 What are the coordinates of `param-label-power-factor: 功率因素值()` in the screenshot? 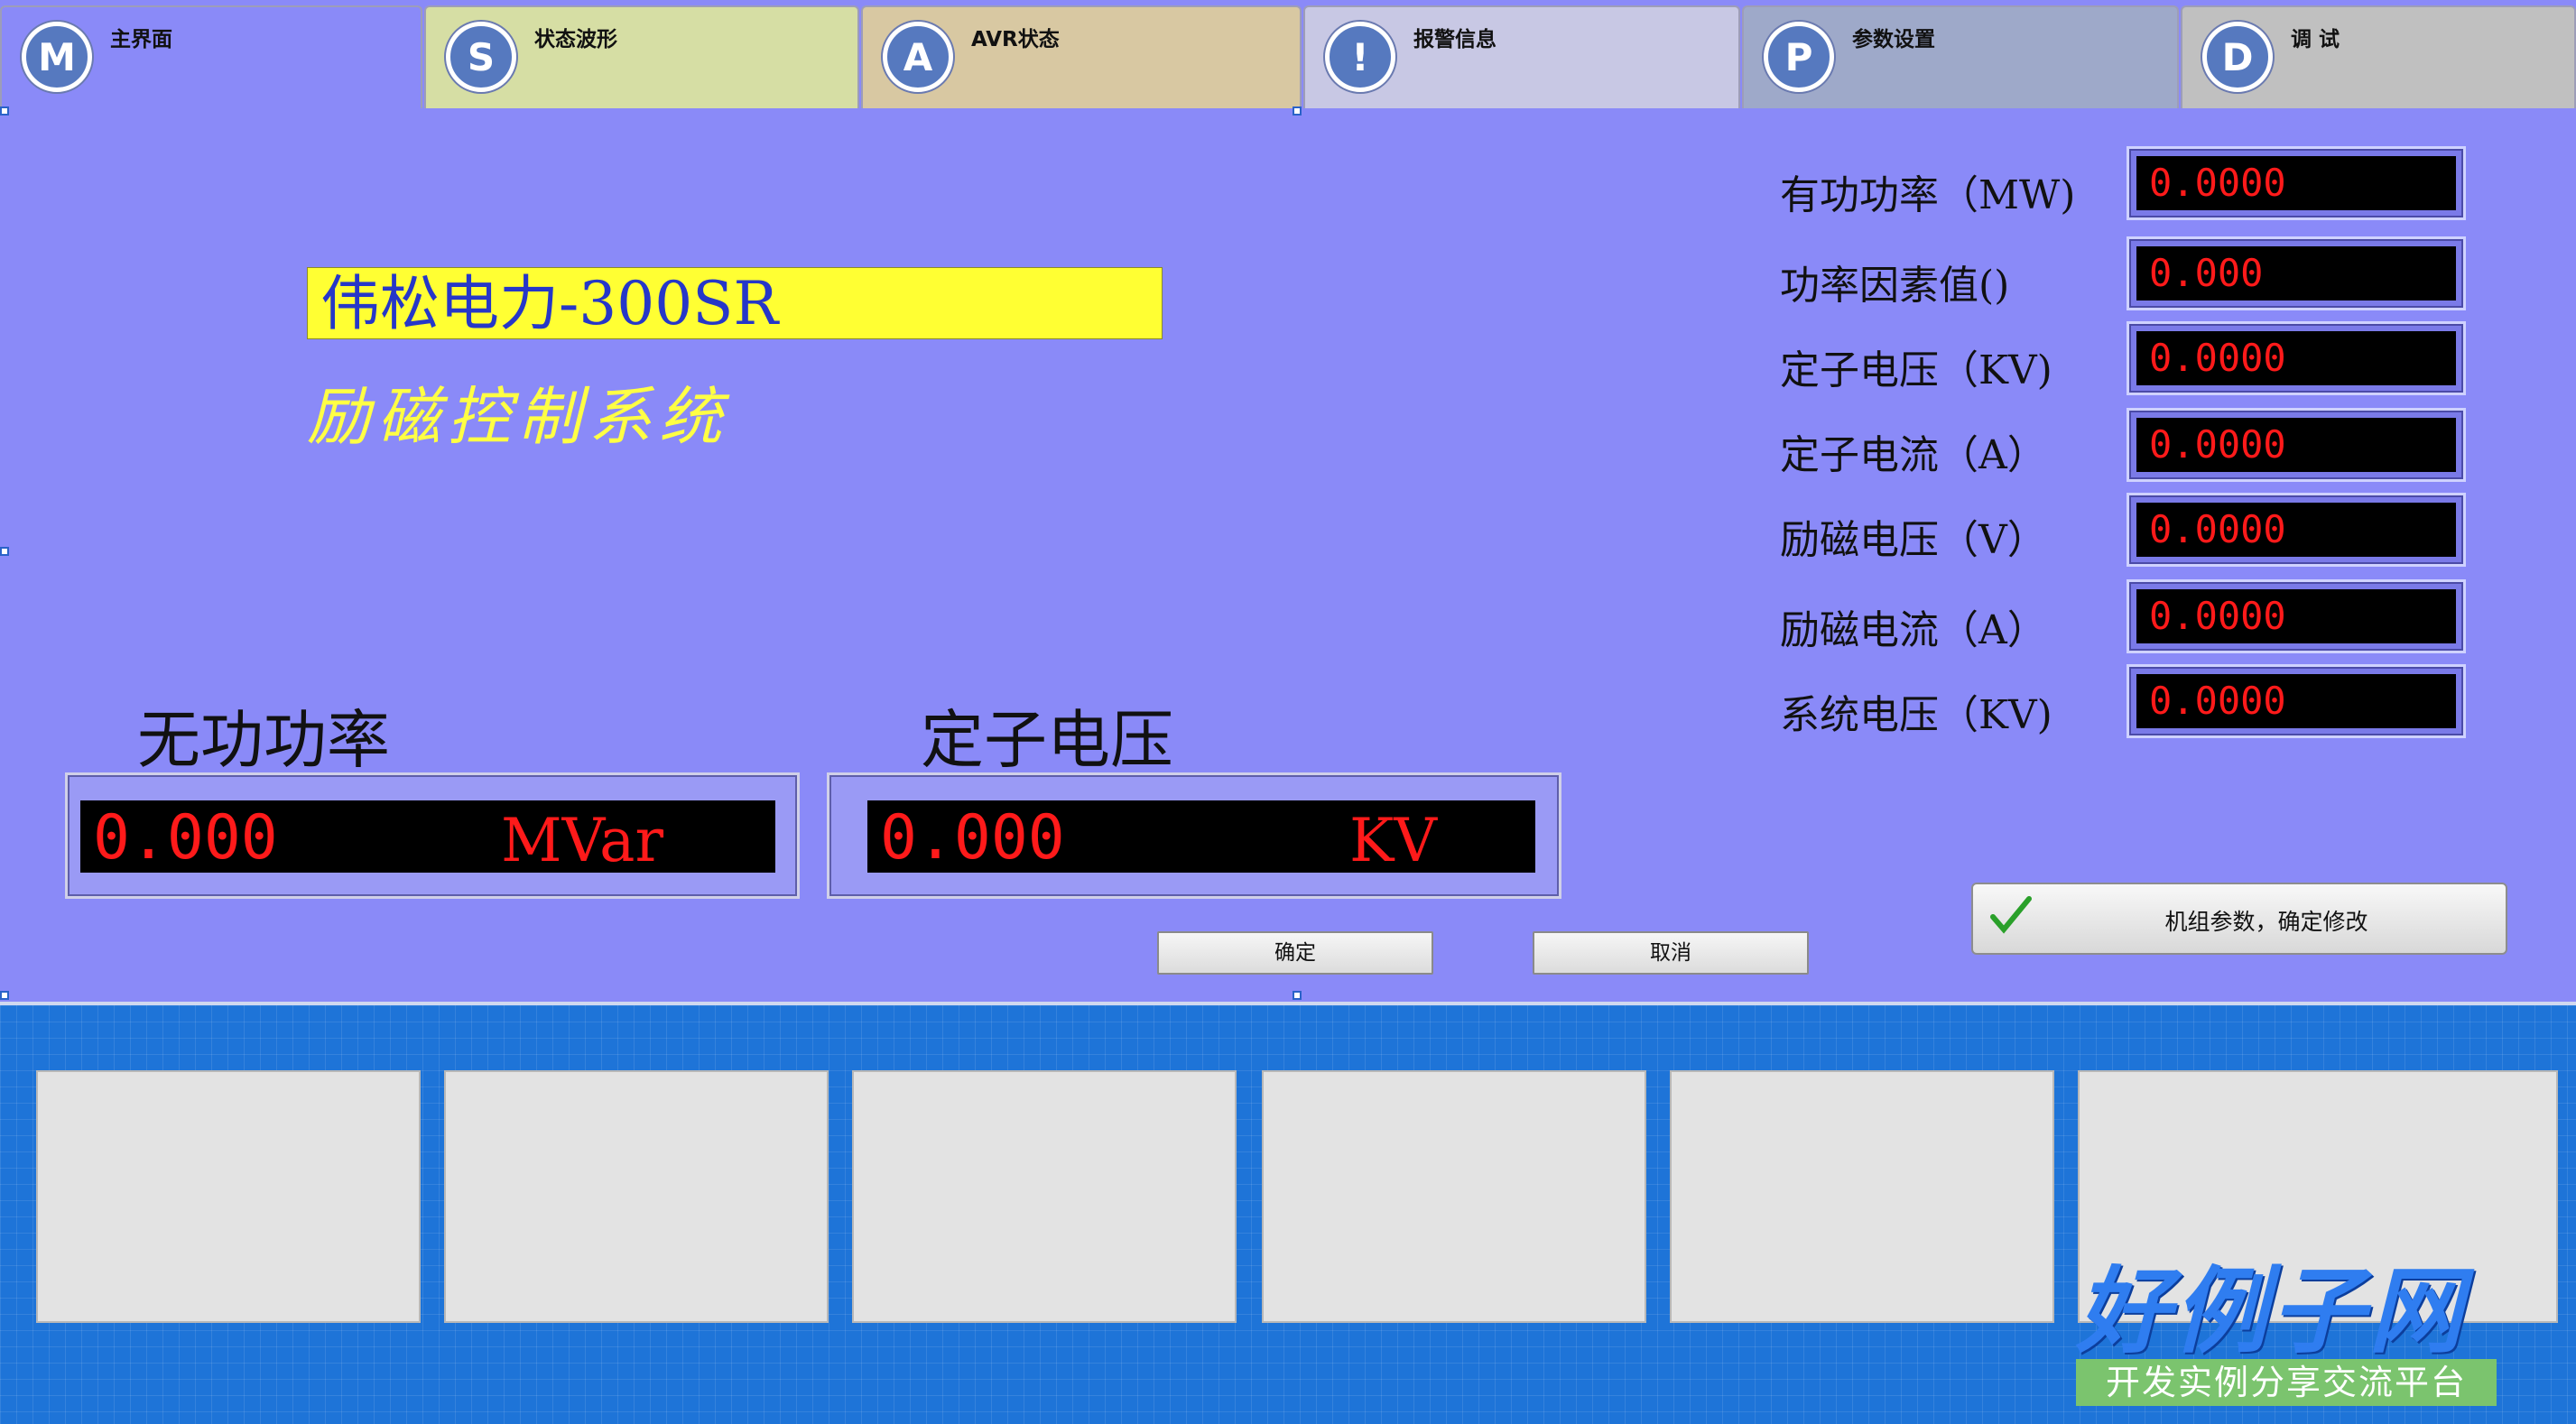 It's located at (1895, 286).